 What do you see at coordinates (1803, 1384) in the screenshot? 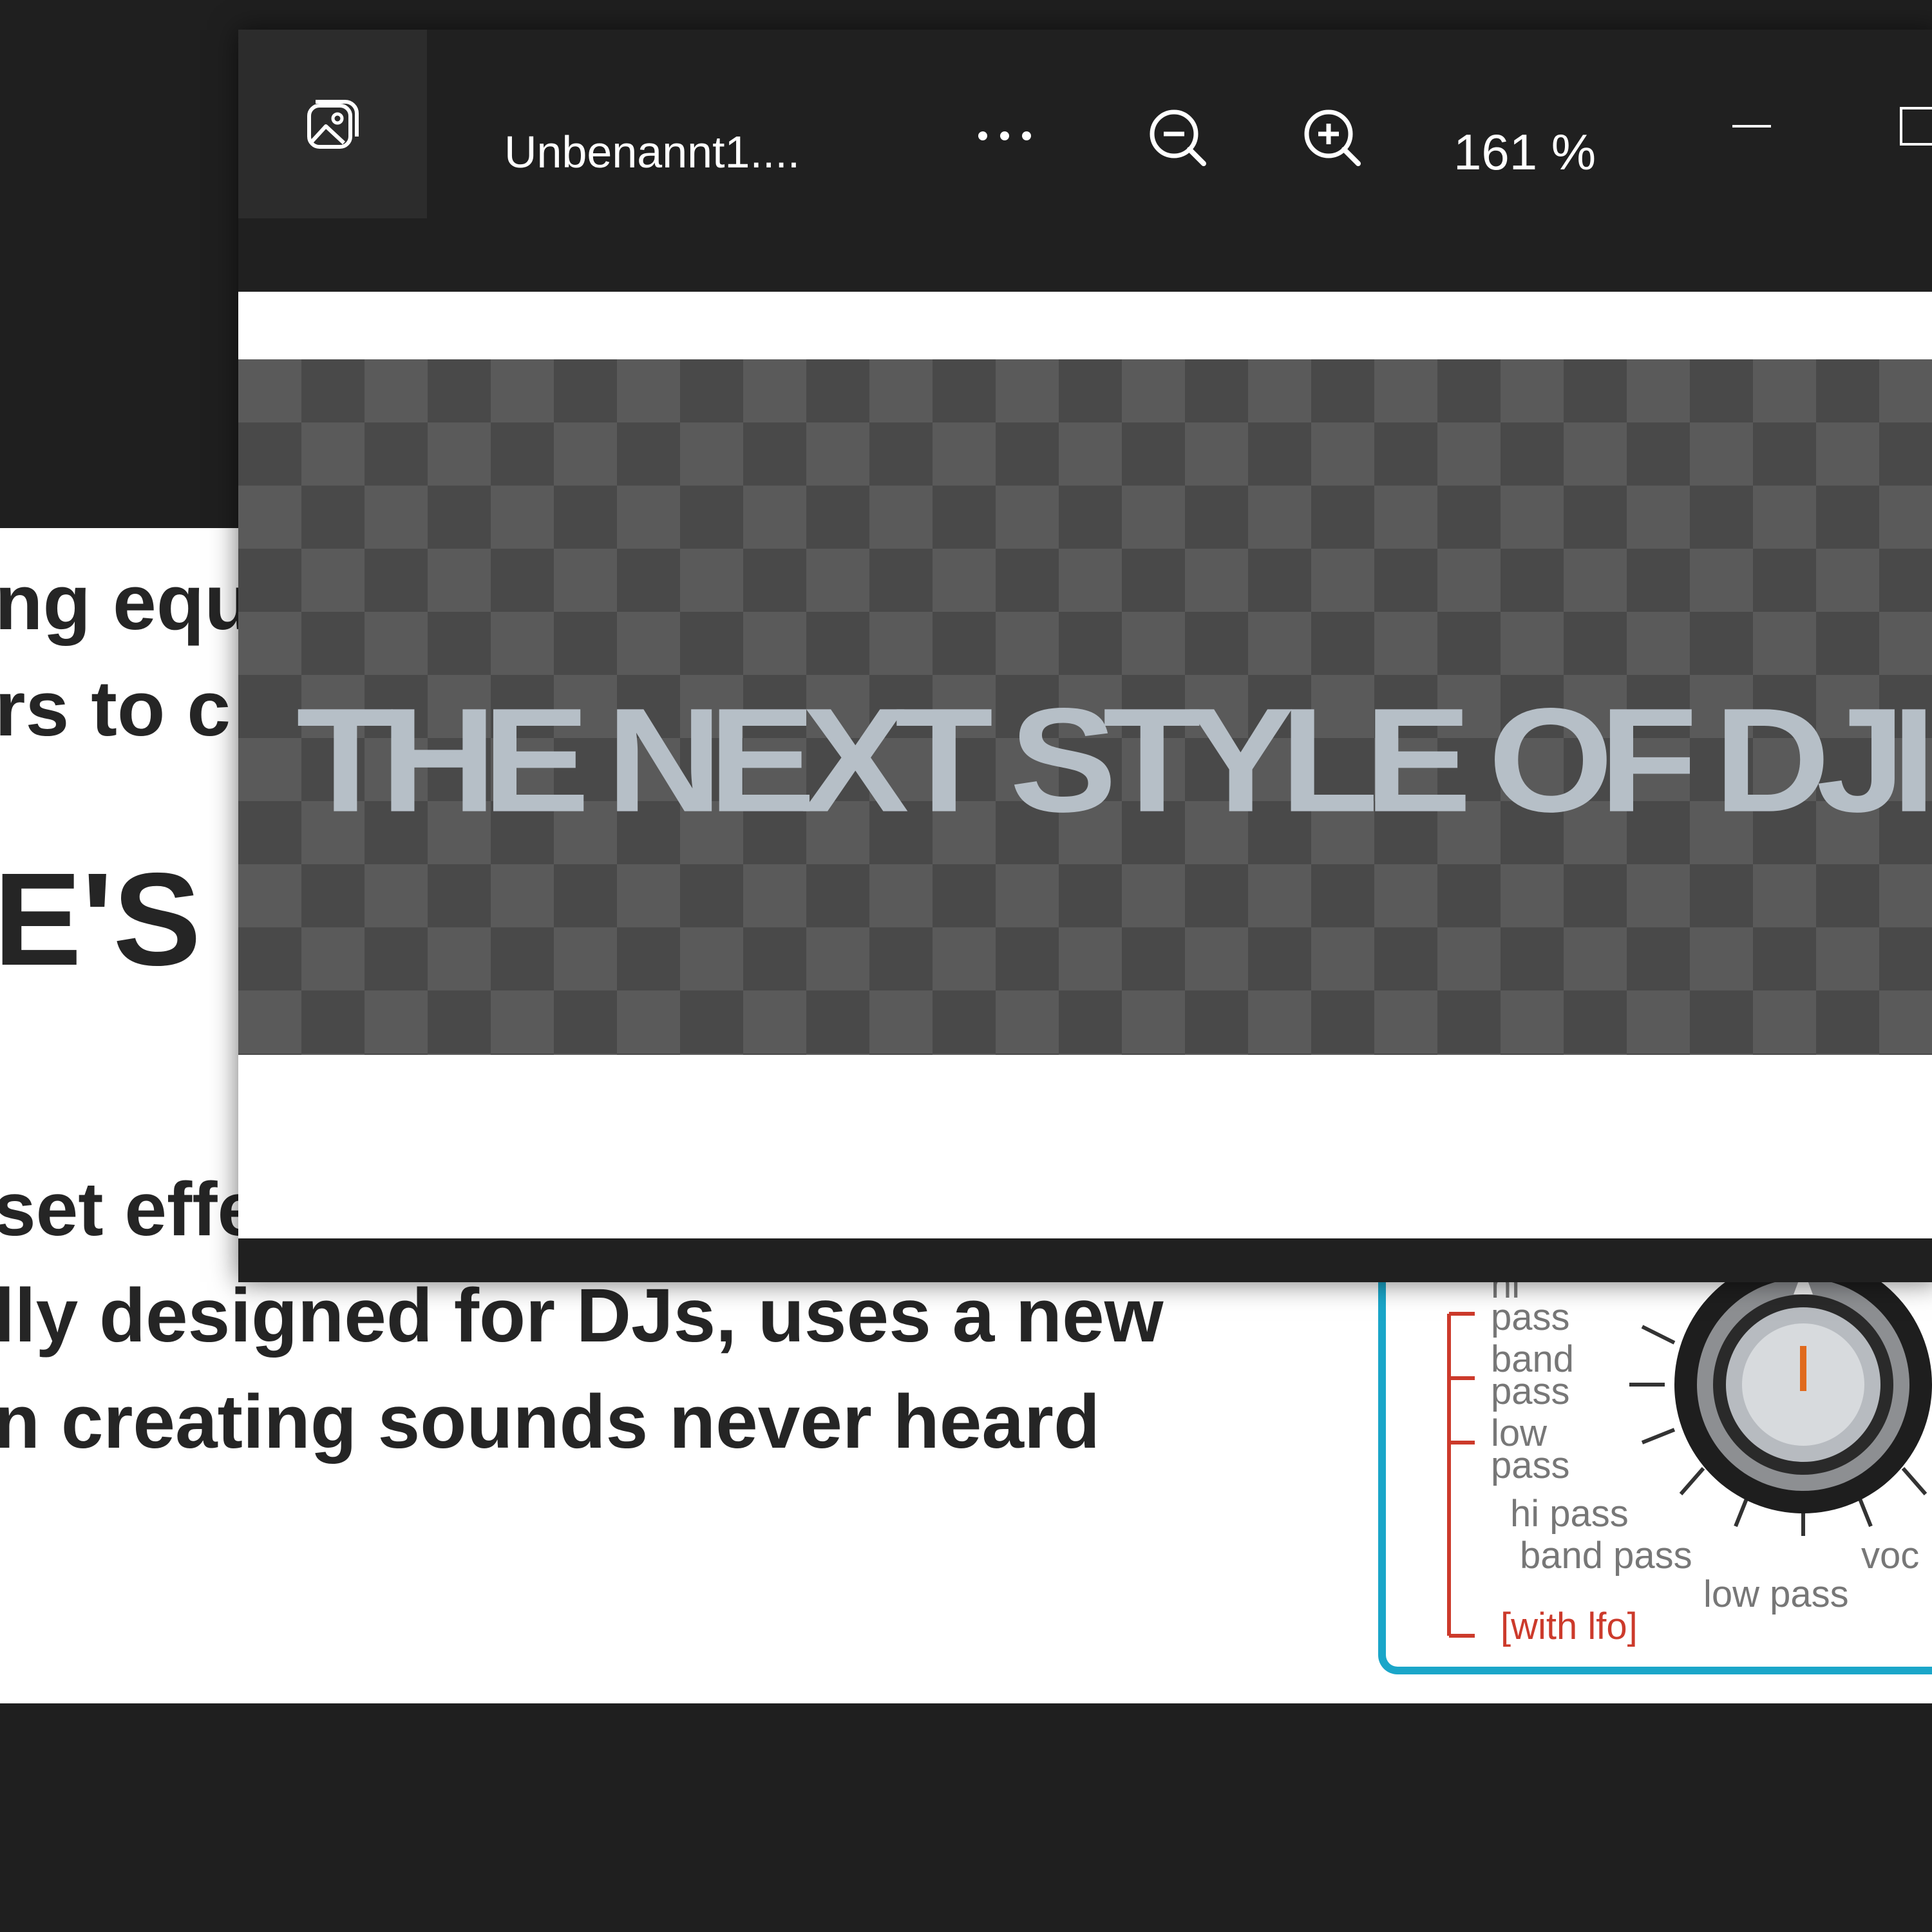
I see `effect-selector-knob` at bounding box center [1803, 1384].